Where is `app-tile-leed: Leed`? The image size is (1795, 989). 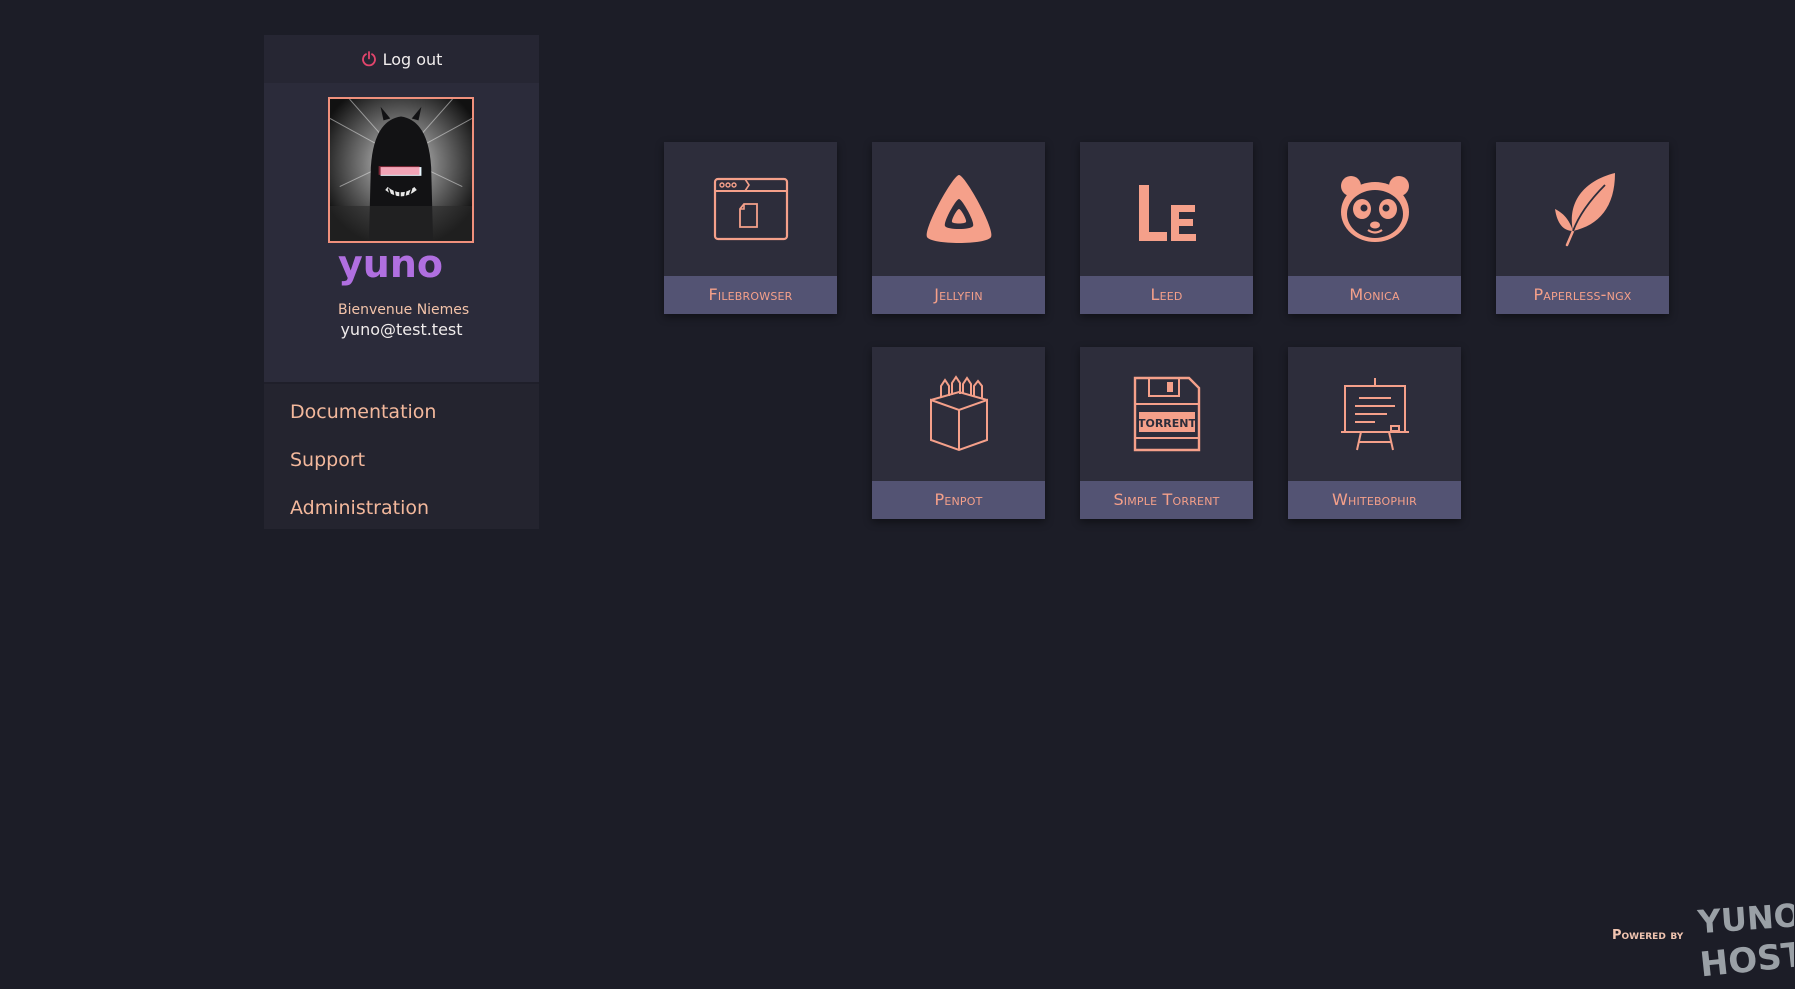 app-tile-leed: Leed is located at coordinates (1166, 228).